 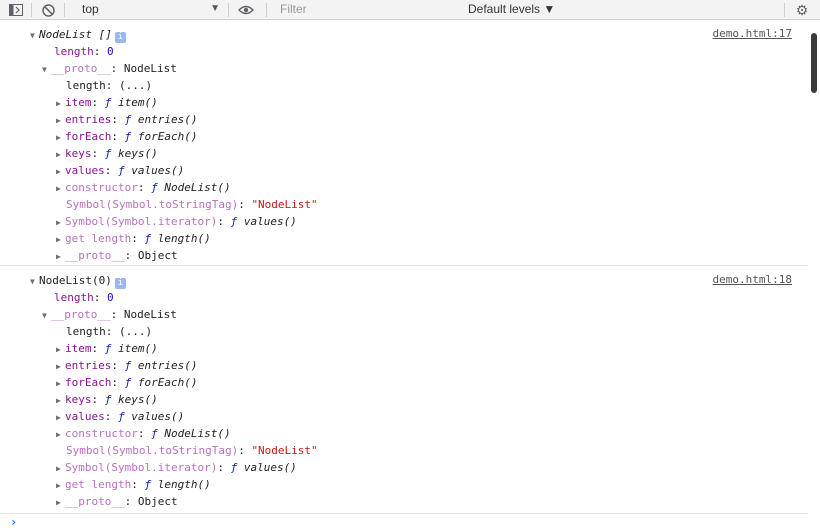 What do you see at coordinates (16, 10) in the screenshot?
I see `sidebar-toggle-icon` at bounding box center [16, 10].